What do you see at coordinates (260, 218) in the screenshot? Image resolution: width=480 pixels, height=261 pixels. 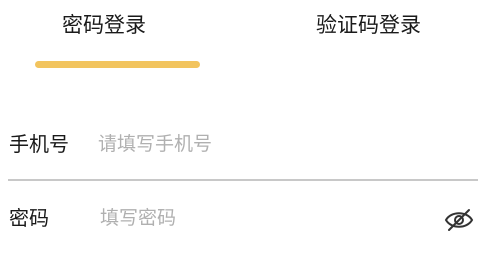 I see `password-input` at bounding box center [260, 218].